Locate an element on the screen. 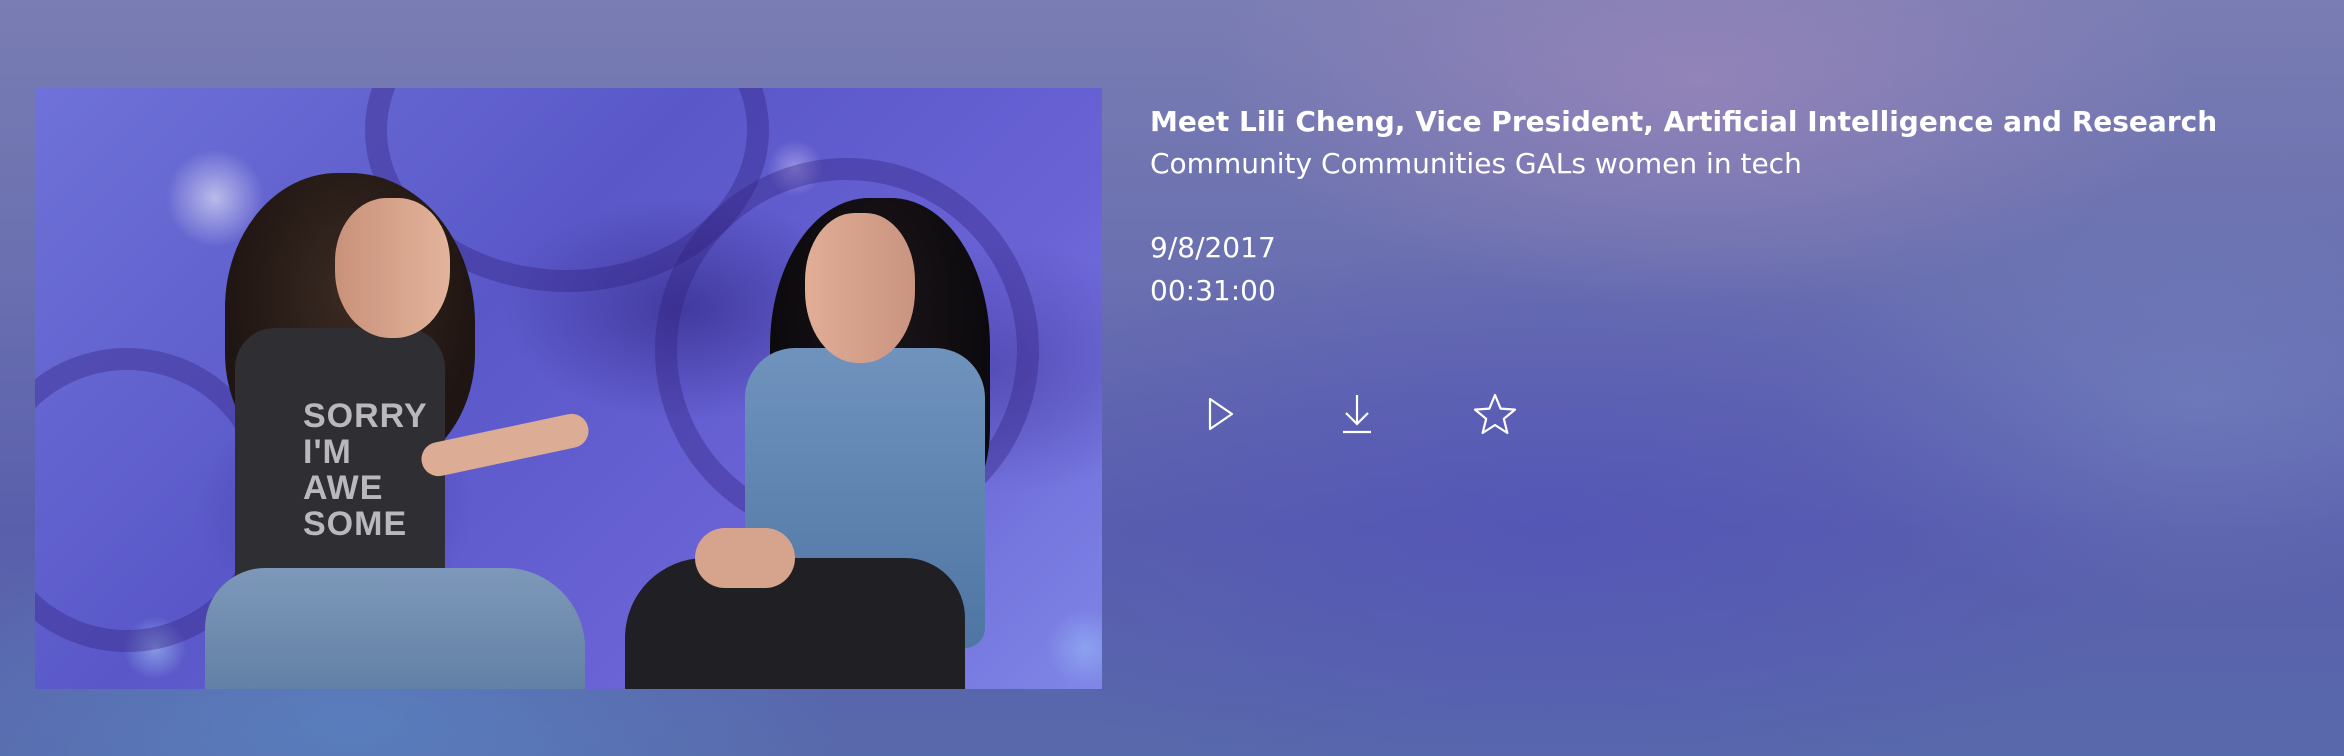 This screenshot has width=2344, height=756. action-bar is located at coordinates (1397, 414).